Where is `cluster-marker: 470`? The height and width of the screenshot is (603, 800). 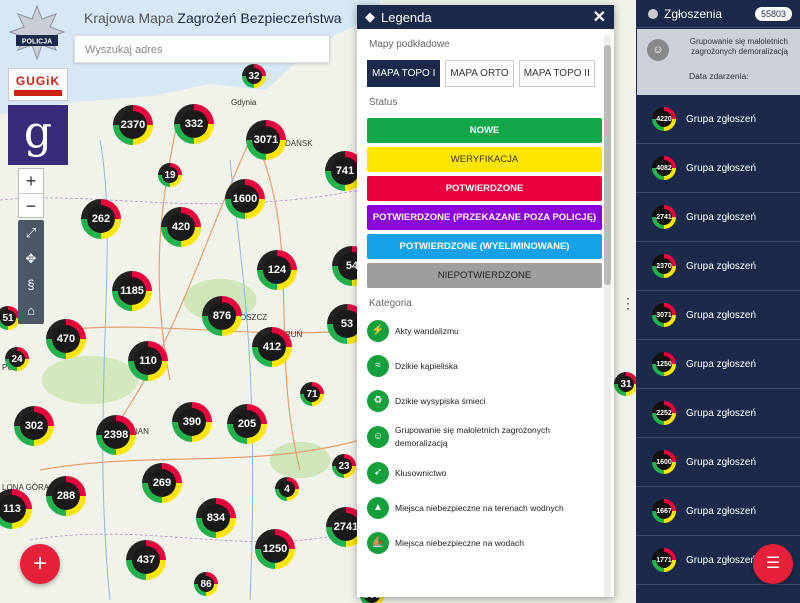
cluster-marker: 470 is located at coordinates (66, 339).